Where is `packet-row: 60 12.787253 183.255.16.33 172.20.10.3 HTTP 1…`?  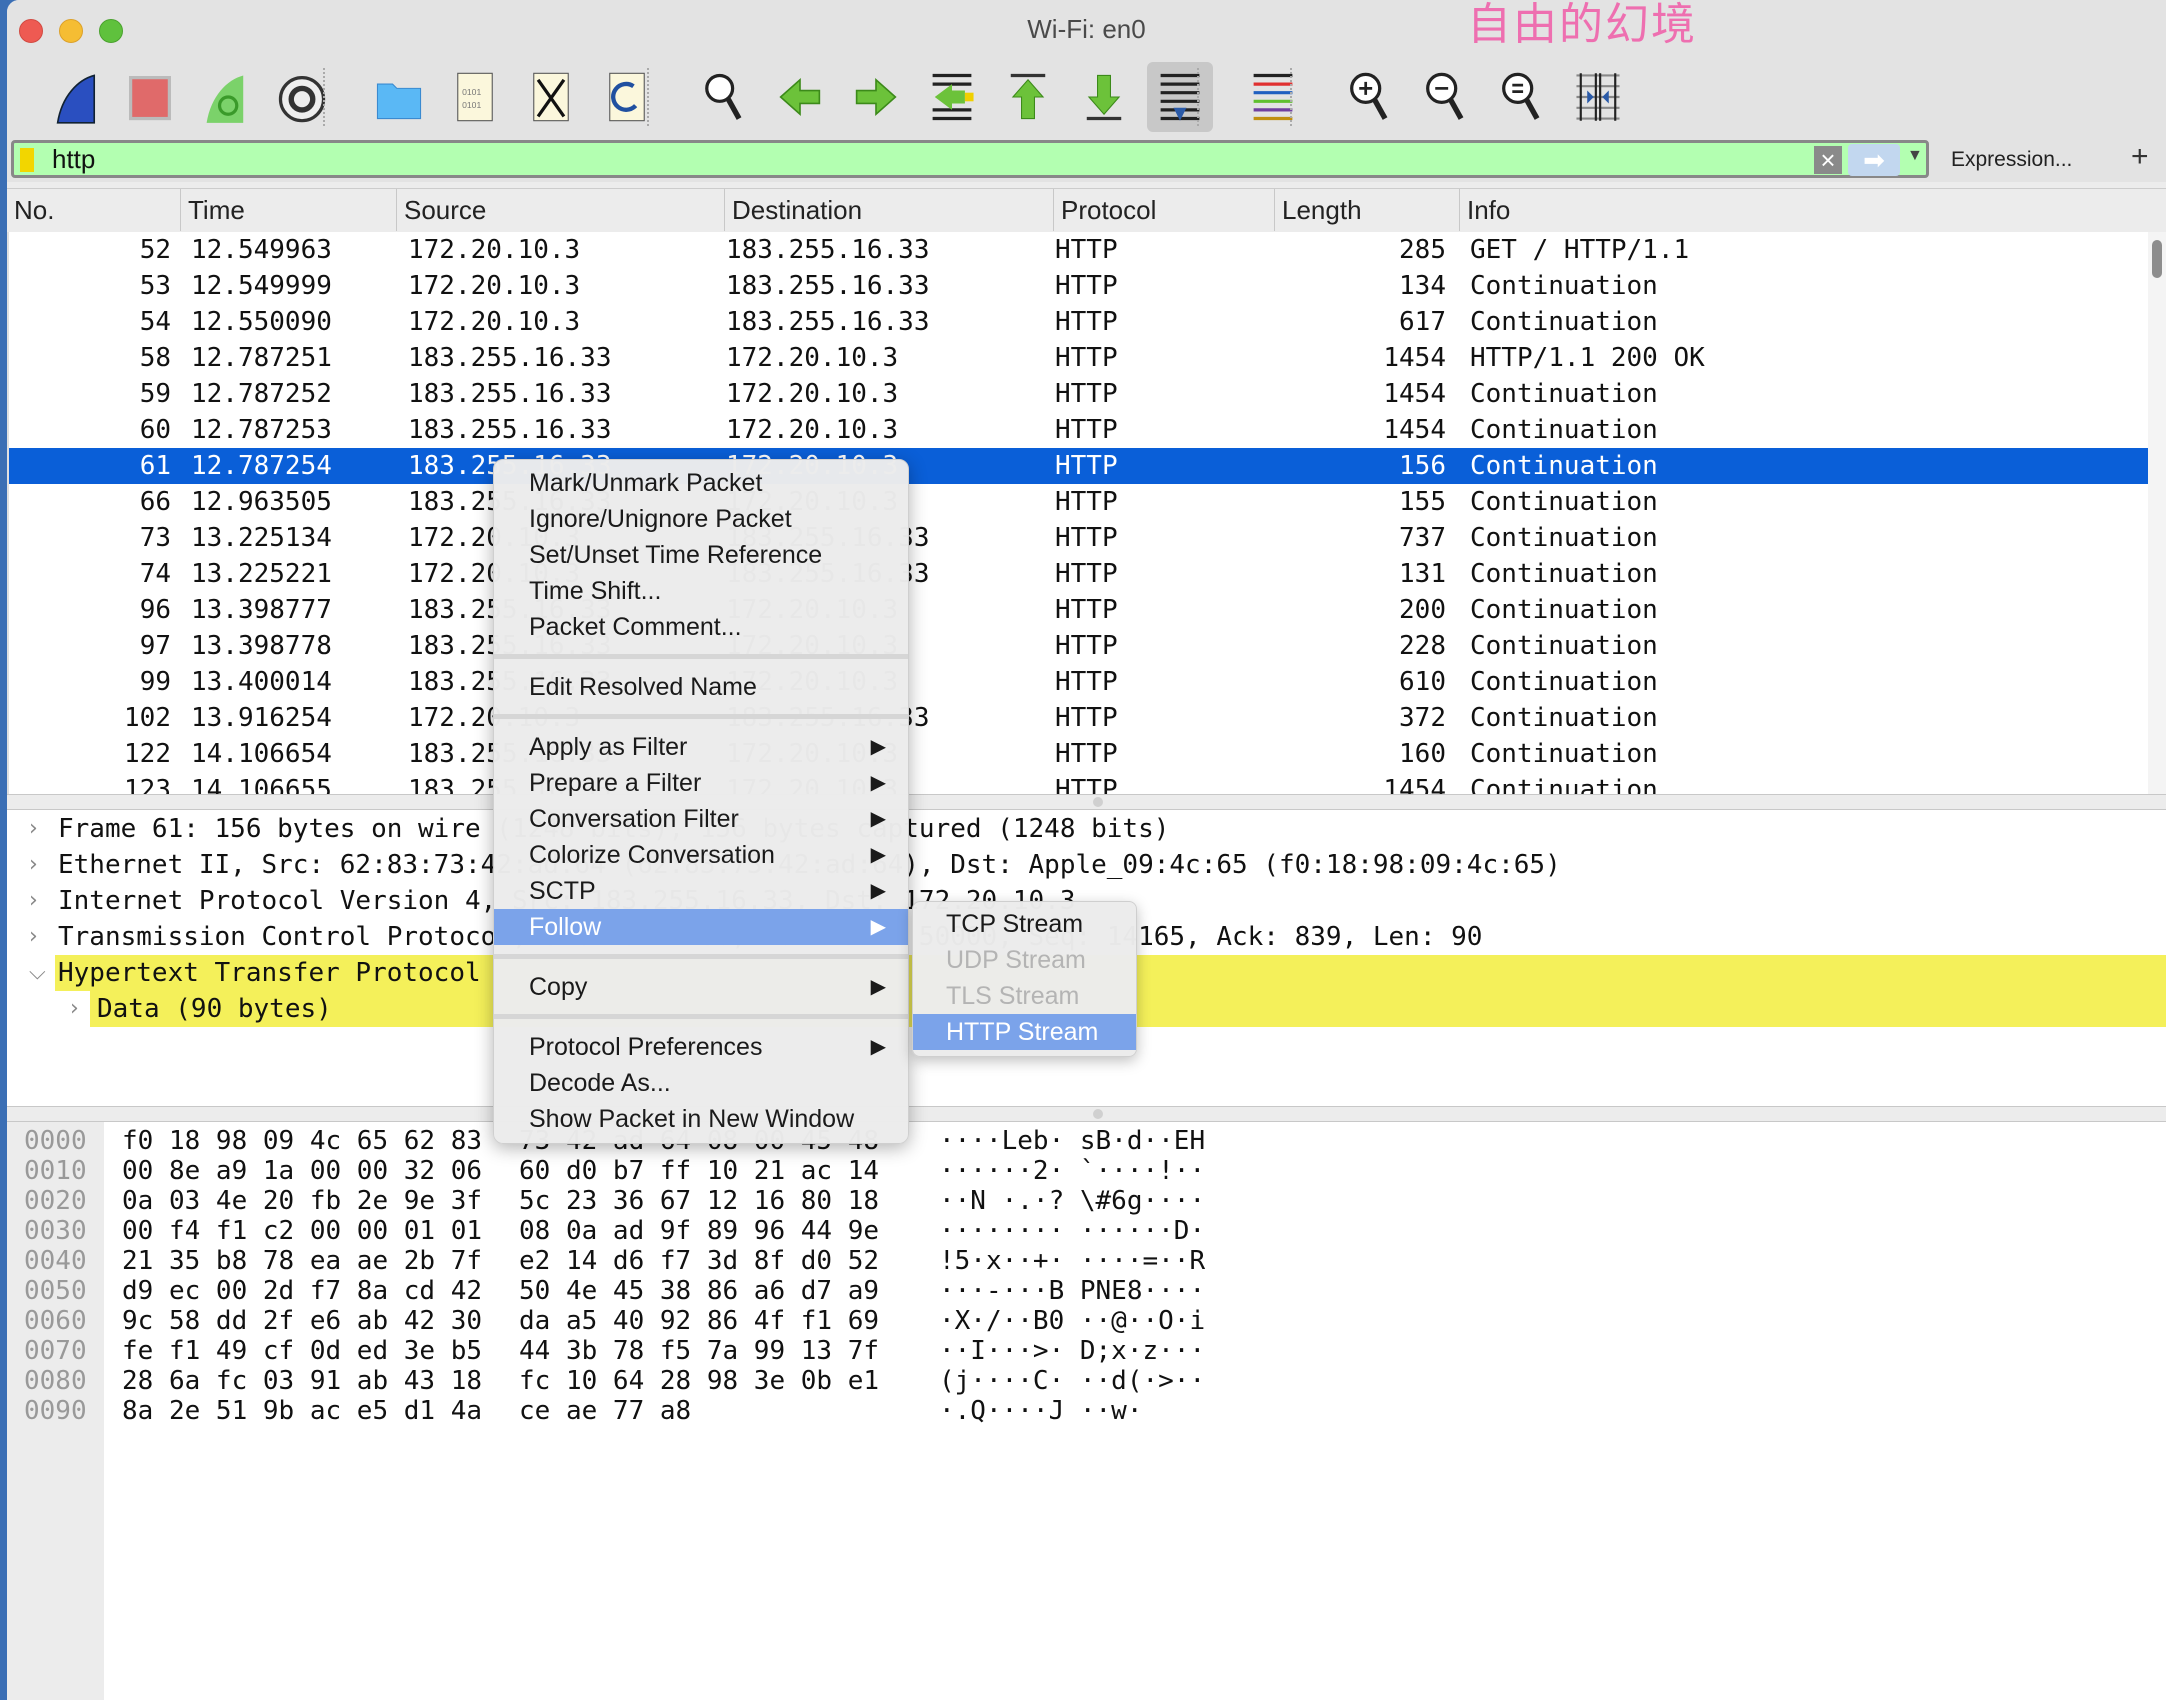 packet-row: 60 12.787253 183.255.16.33 172.20.10.3 HTTP 1… is located at coordinates (1078, 430).